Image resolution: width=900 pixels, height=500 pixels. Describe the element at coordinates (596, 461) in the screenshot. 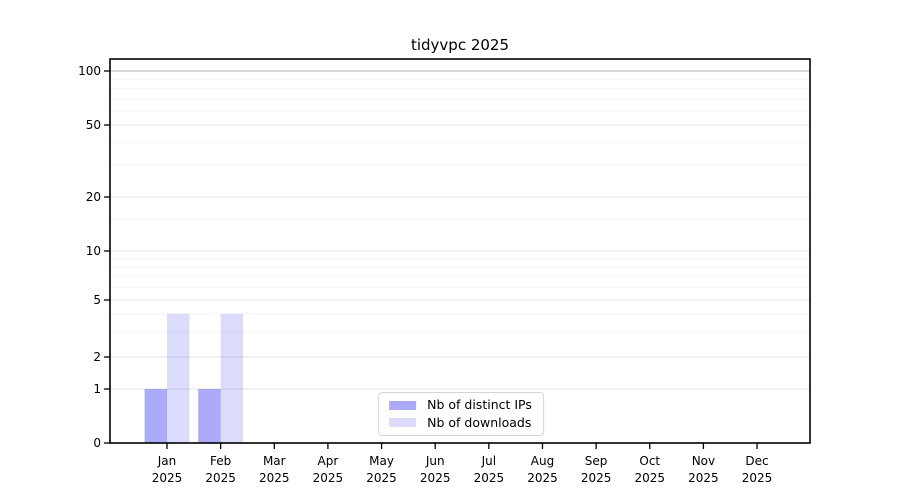

I see `x-tick-label-month: Sep` at that location.